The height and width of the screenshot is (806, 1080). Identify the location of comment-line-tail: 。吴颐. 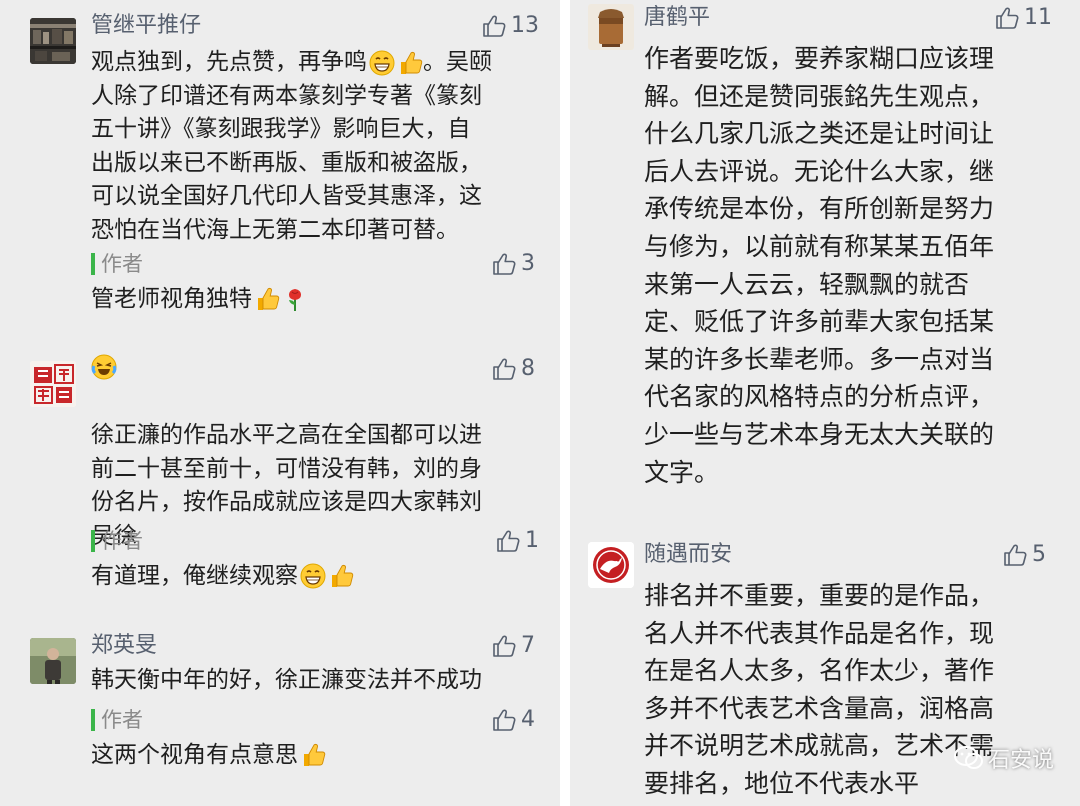
(457, 62).